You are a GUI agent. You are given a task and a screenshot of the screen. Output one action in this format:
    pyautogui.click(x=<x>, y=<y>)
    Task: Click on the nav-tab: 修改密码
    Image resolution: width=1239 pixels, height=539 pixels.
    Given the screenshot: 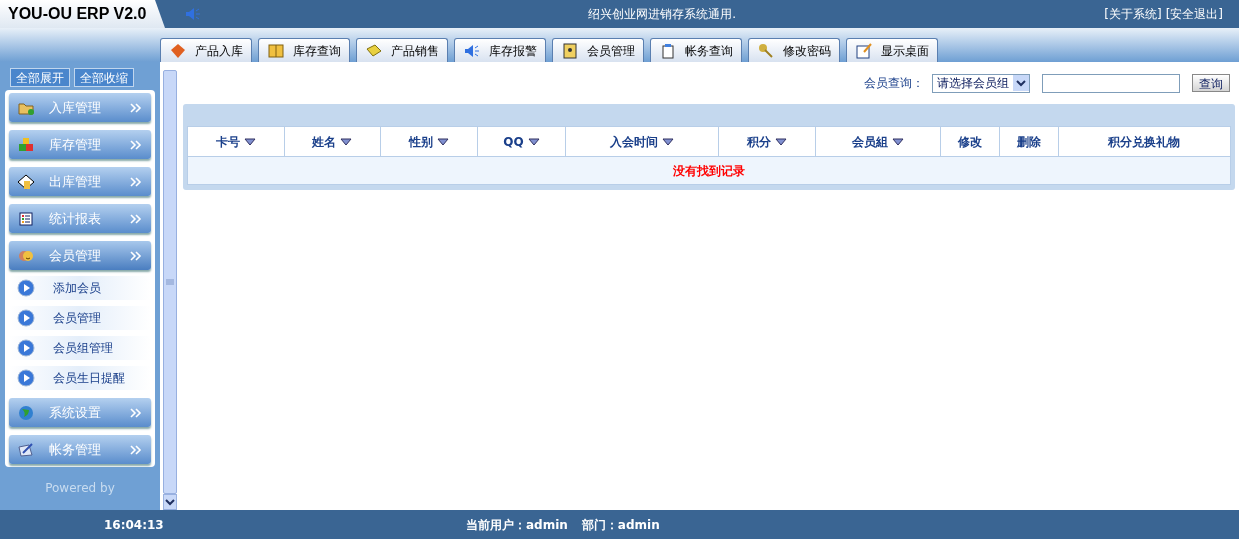 What is the action you would take?
    pyautogui.click(x=794, y=50)
    